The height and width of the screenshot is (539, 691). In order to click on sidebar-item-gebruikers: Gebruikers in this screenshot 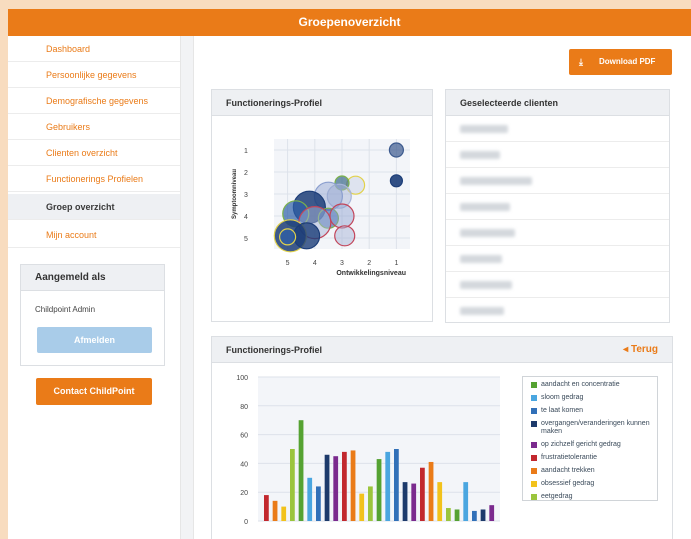, I will do `click(94, 127)`.